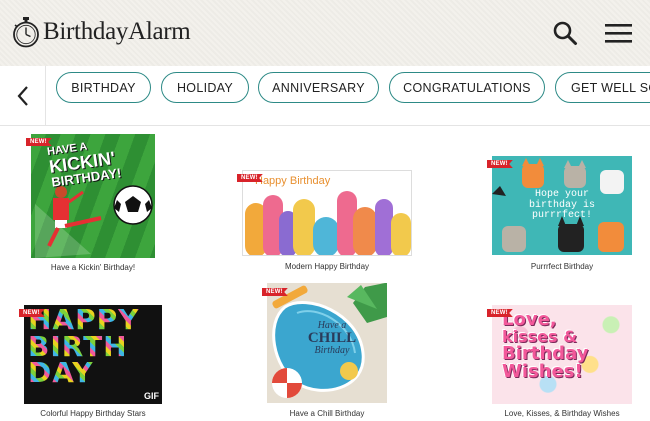  What do you see at coordinates (93, 413) in the screenshot?
I see `card-title: Colorful Happy Birthday Stars` at bounding box center [93, 413].